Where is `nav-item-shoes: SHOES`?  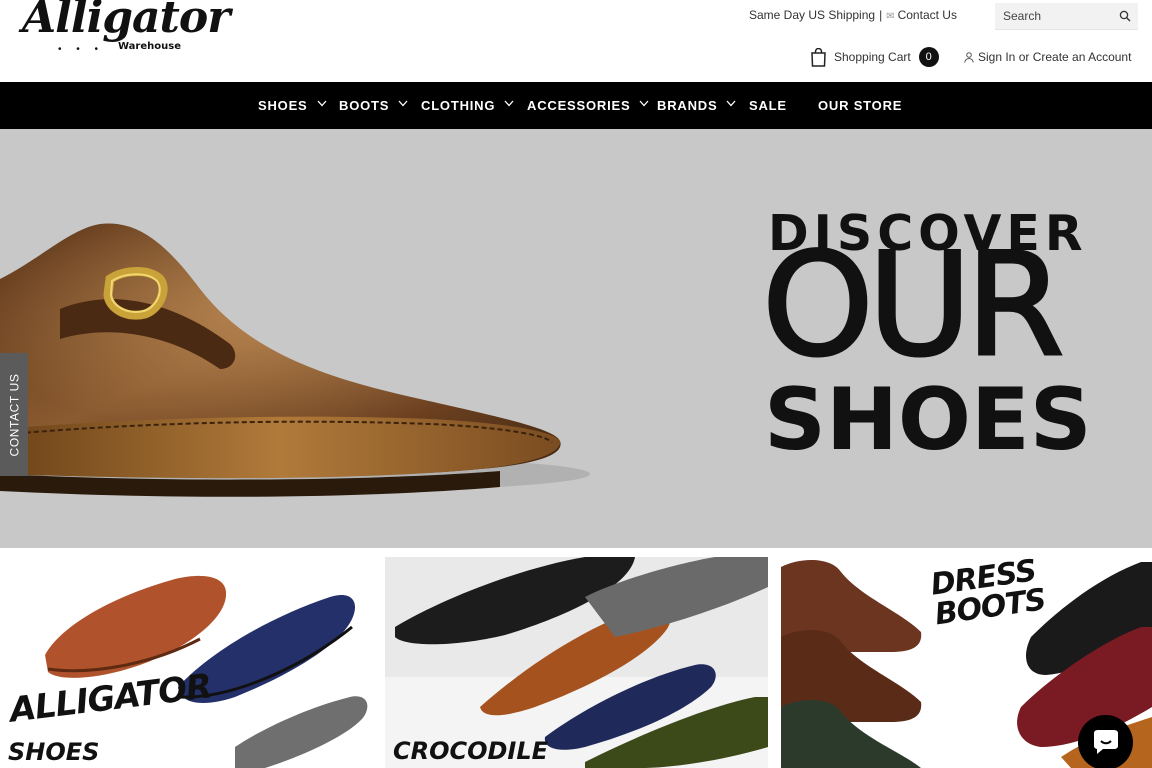 nav-item-shoes: SHOES is located at coordinates (292, 105).